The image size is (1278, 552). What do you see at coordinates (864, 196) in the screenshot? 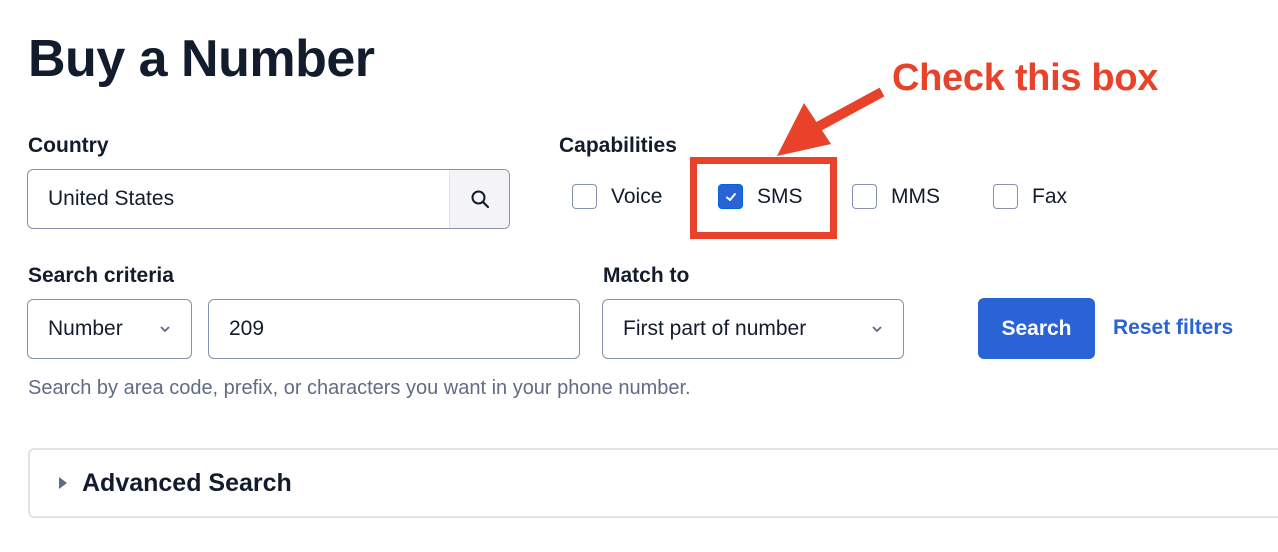
I see `mms-checkbox` at bounding box center [864, 196].